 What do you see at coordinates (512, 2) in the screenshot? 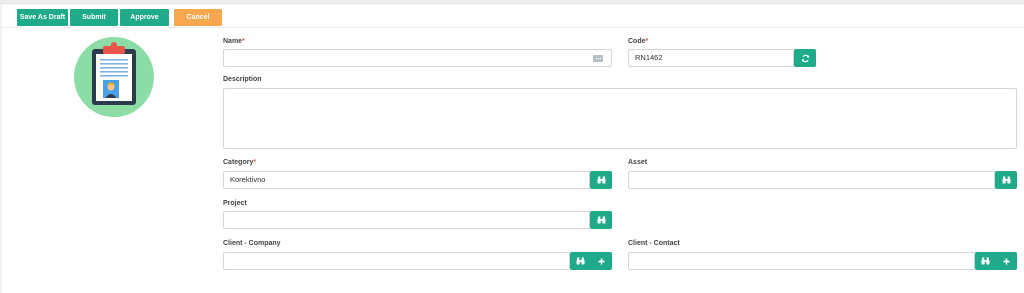
I see `top-strip` at bounding box center [512, 2].